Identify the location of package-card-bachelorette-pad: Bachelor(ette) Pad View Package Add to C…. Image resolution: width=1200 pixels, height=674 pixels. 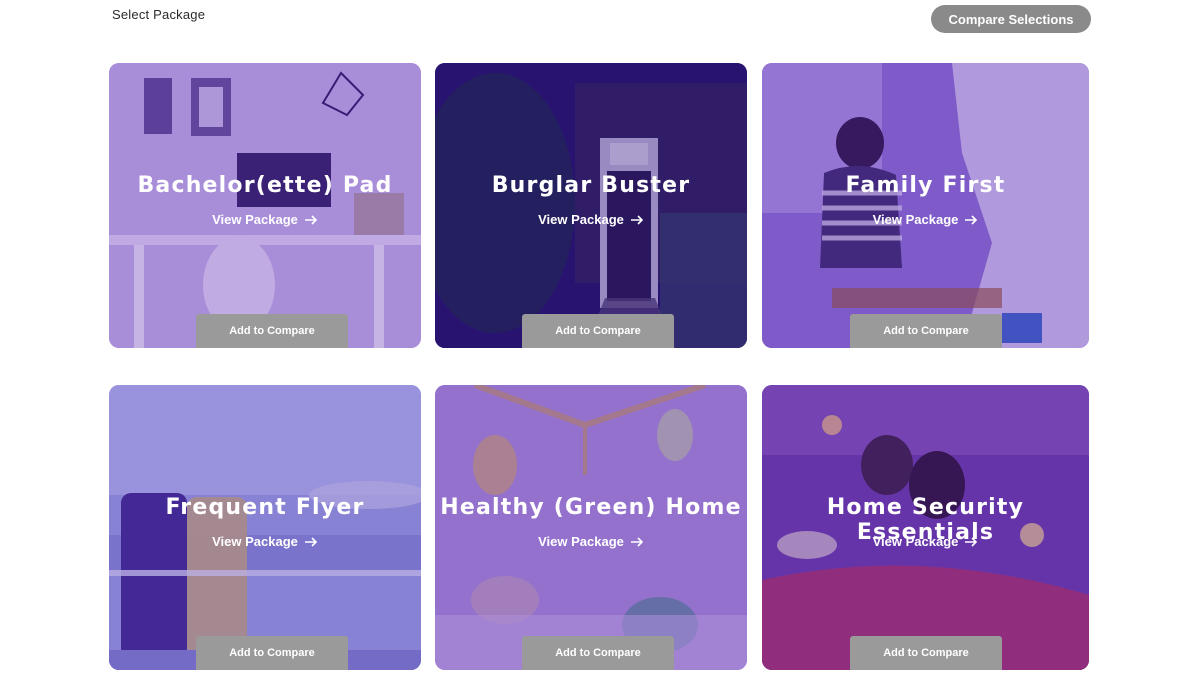
(265, 205).